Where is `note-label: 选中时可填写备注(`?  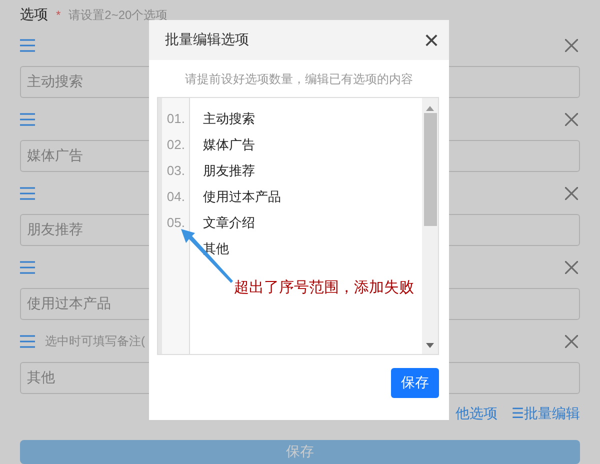
note-label: 选中时可填写备注( is located at coordinates (95, 341).